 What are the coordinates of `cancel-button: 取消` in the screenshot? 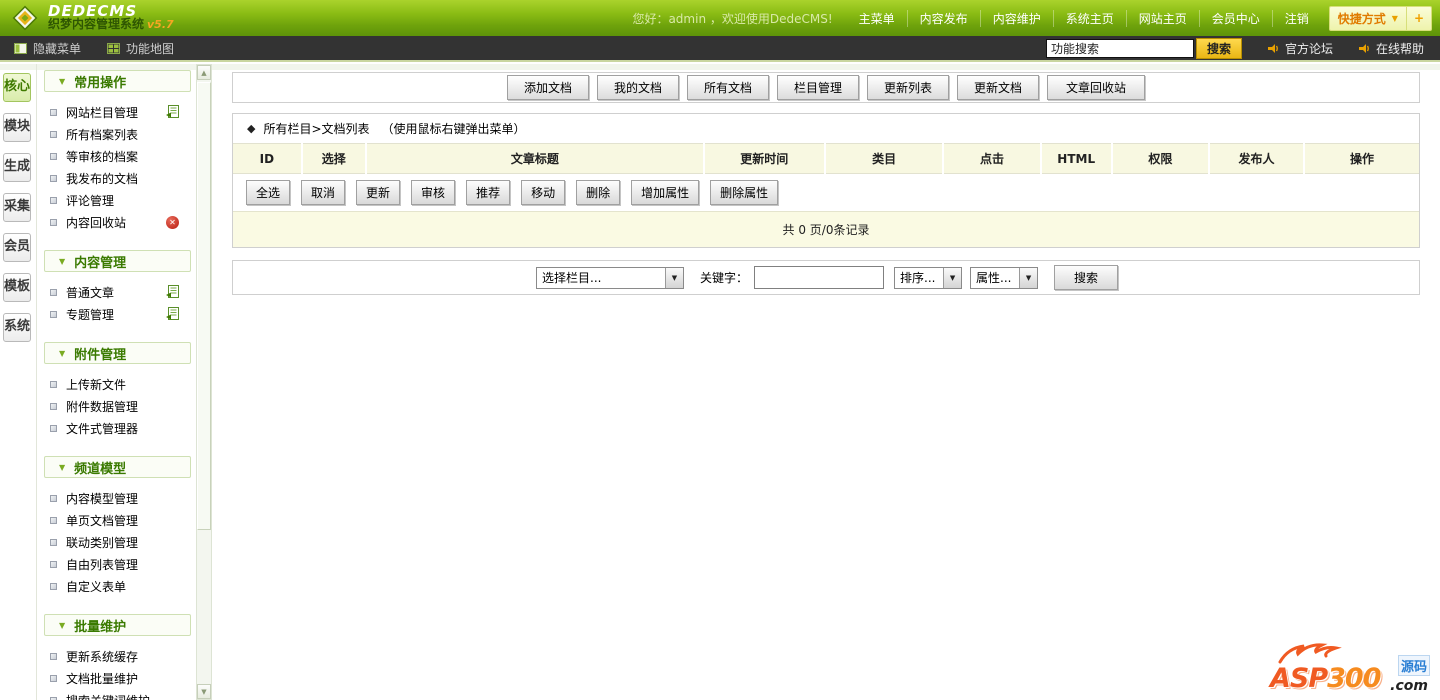 It's located at (323, 192).